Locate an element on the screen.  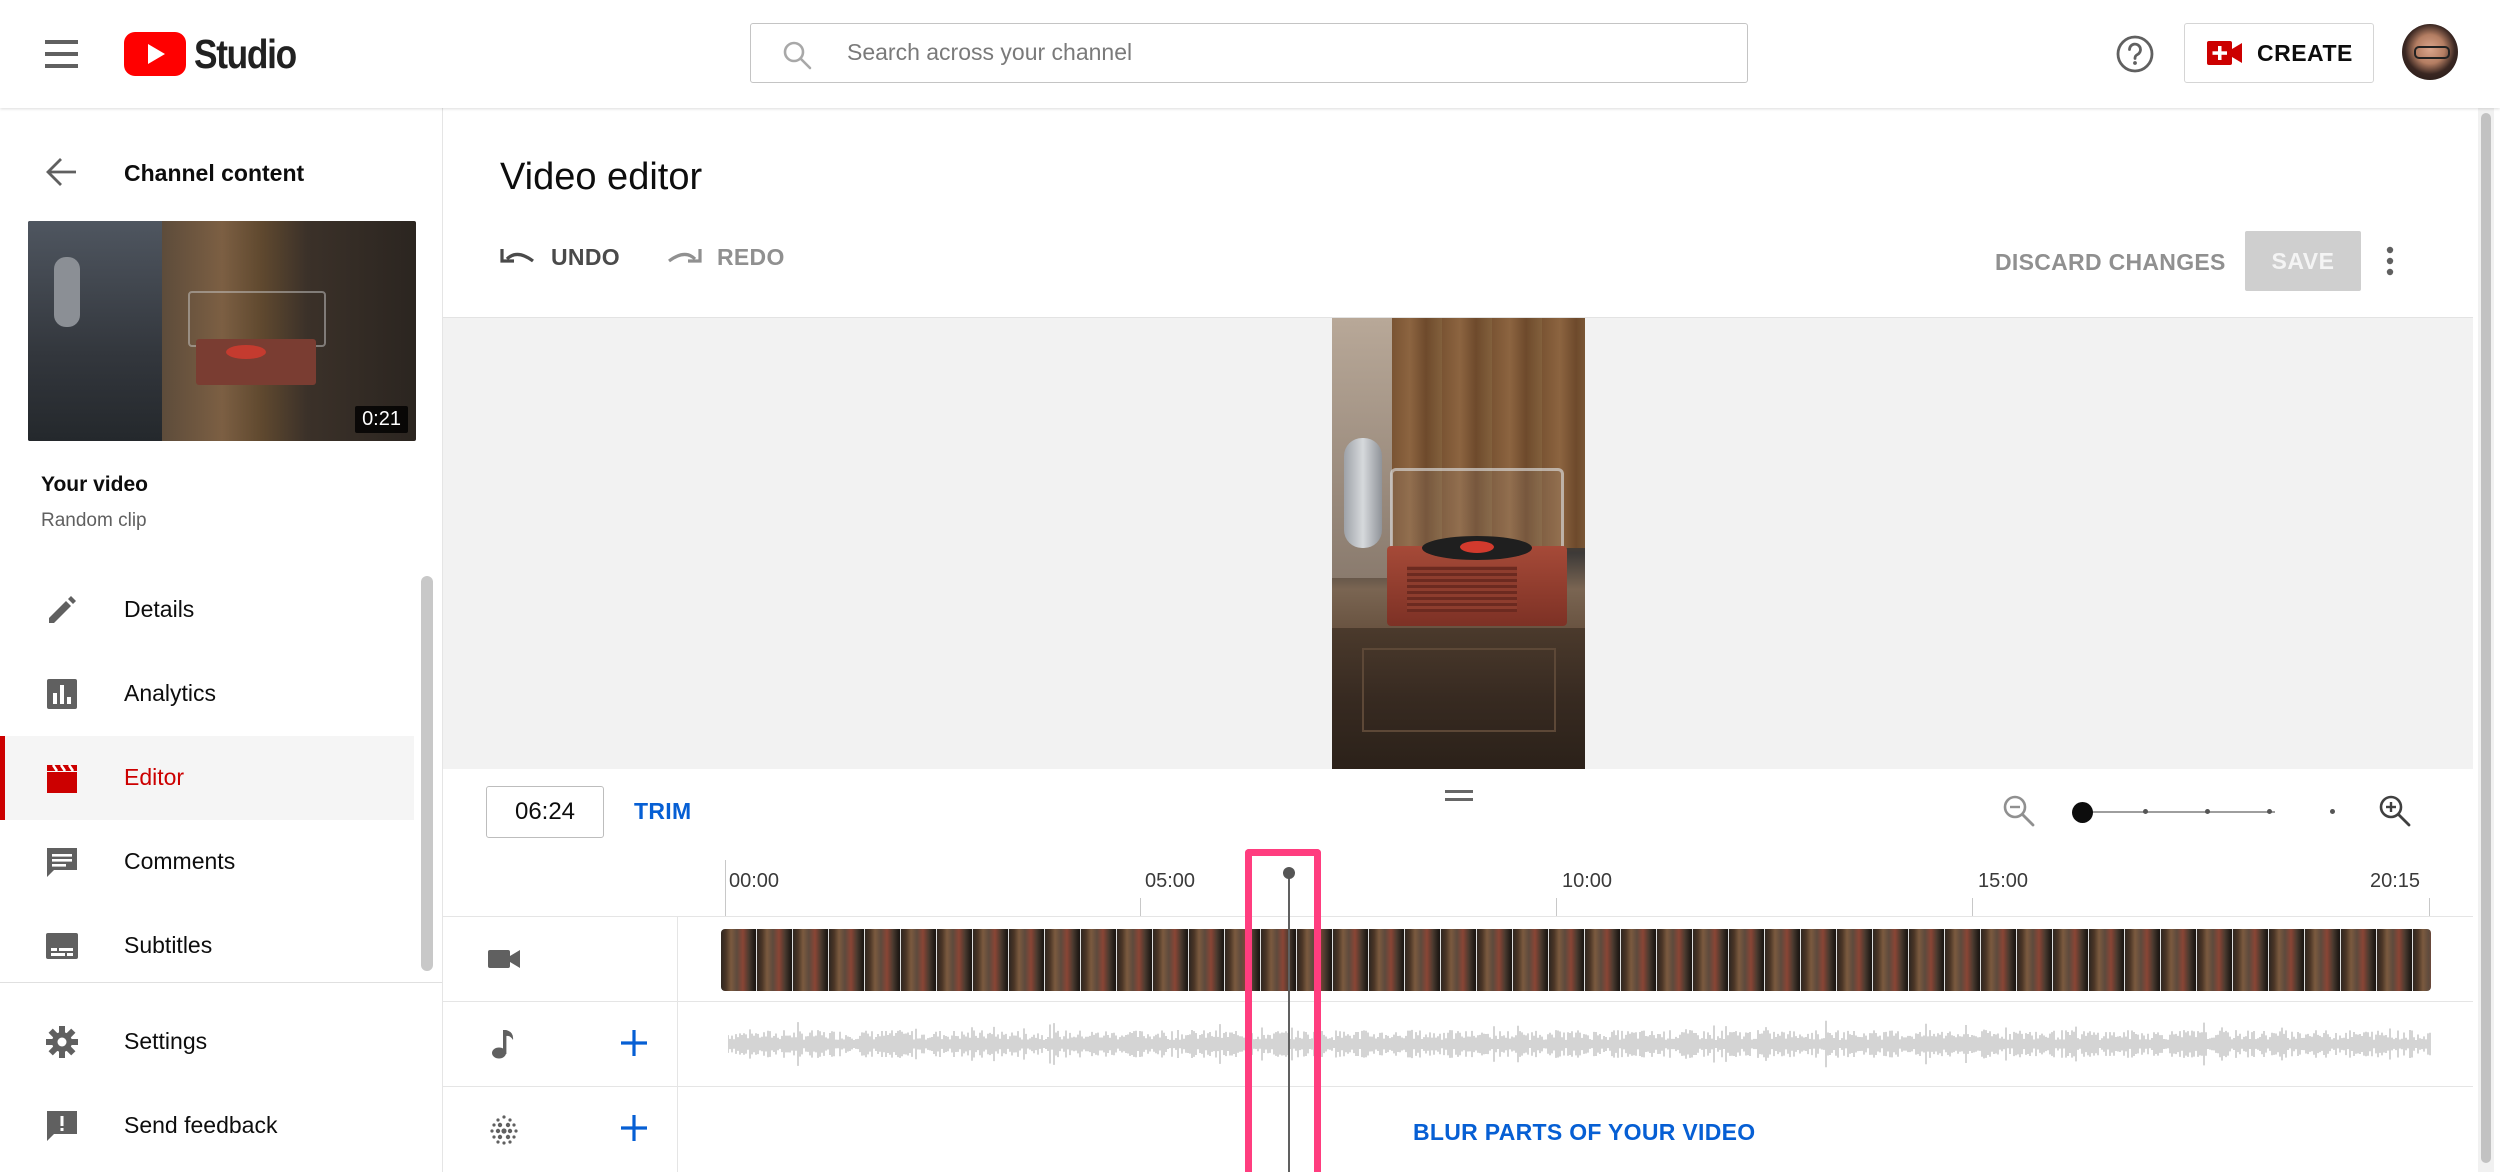
create-video-icon is located at coordinates (2224, 53).